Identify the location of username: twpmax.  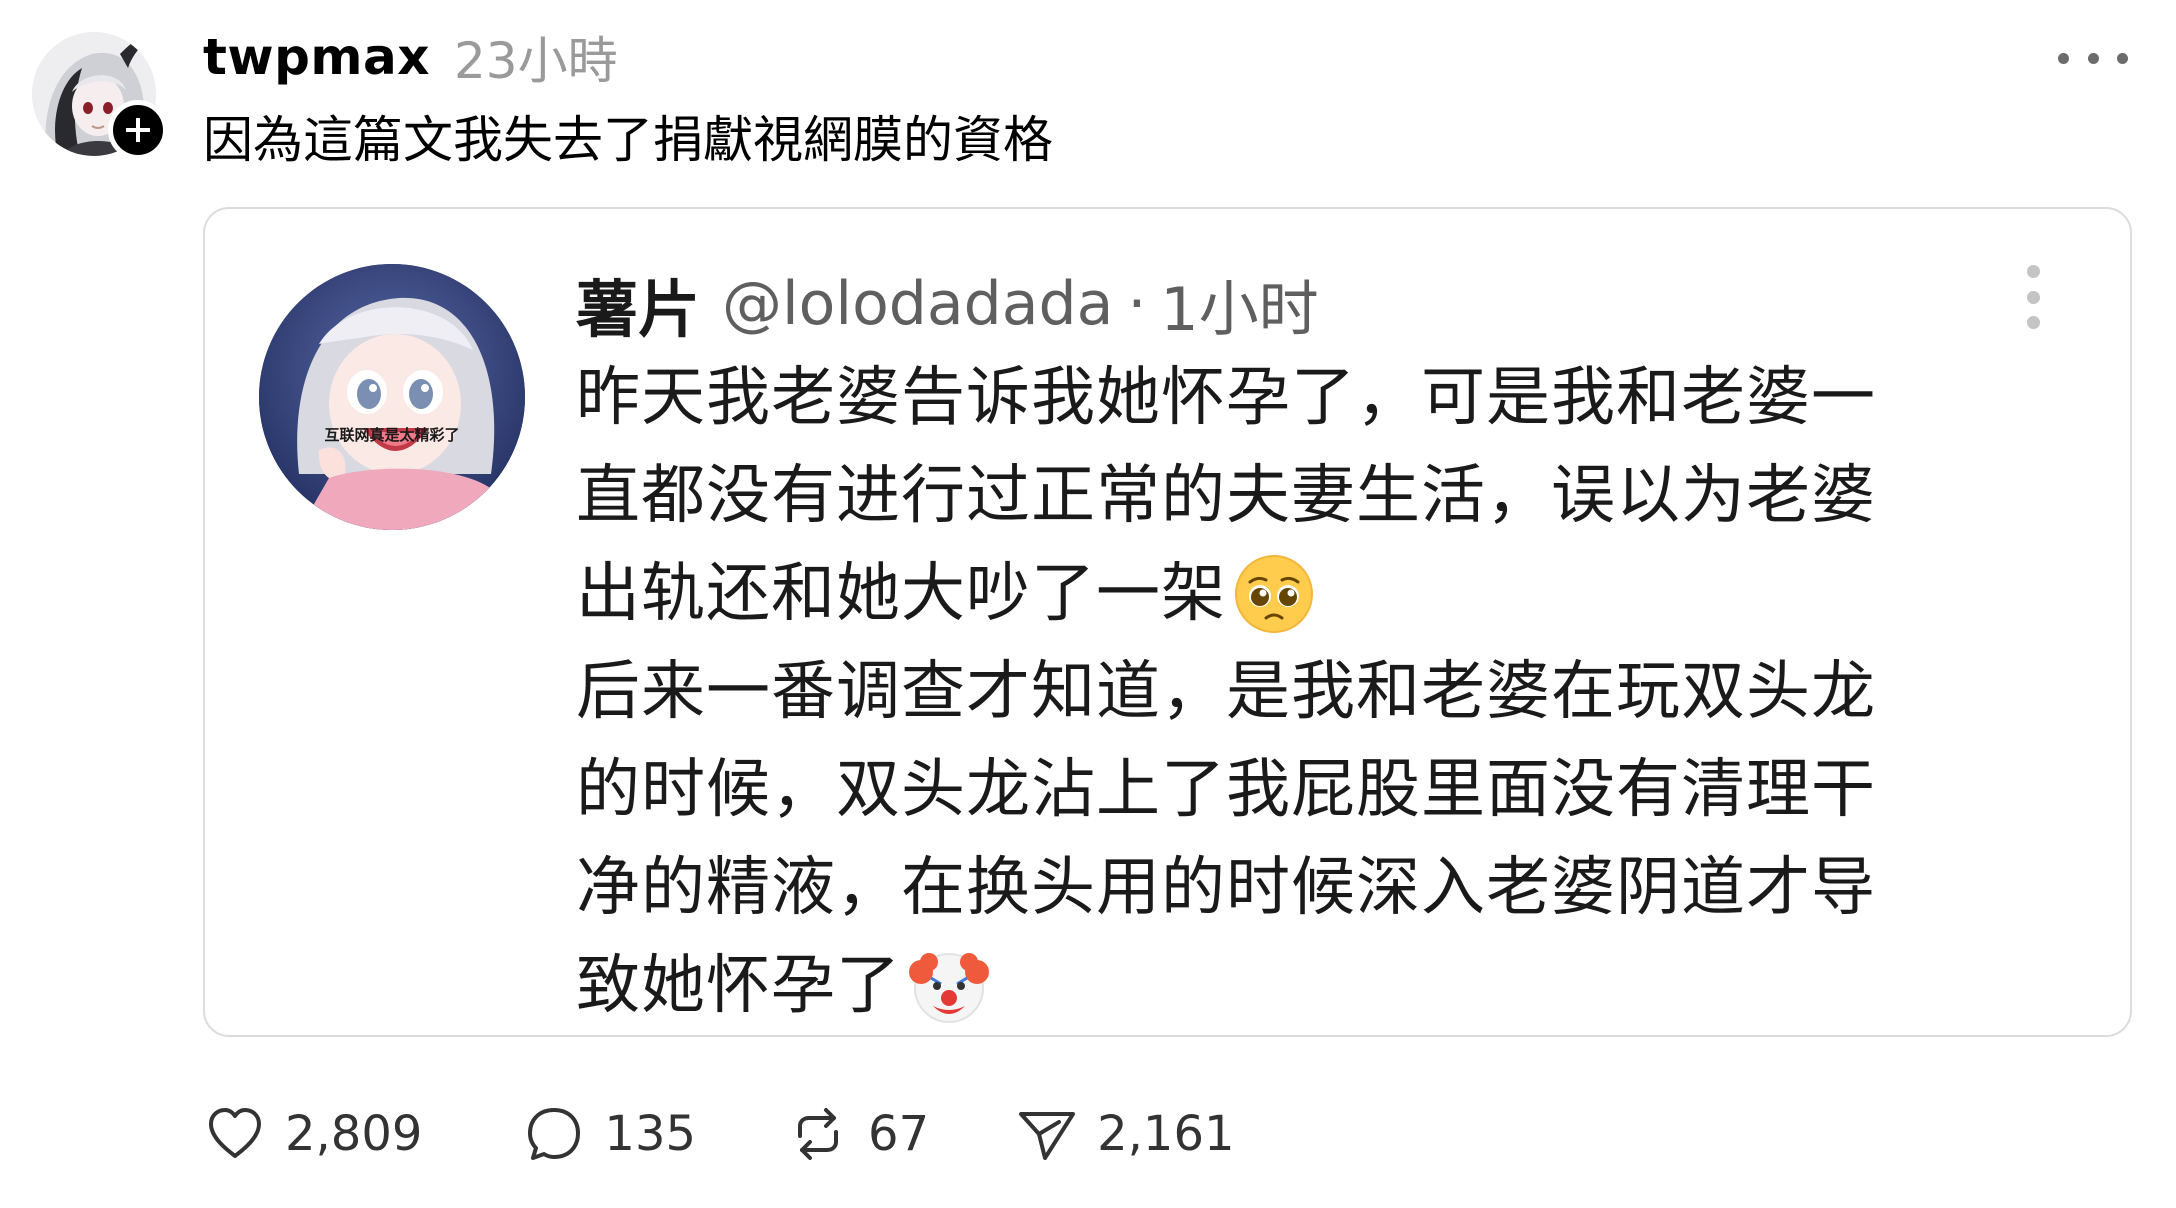
(316, 57).